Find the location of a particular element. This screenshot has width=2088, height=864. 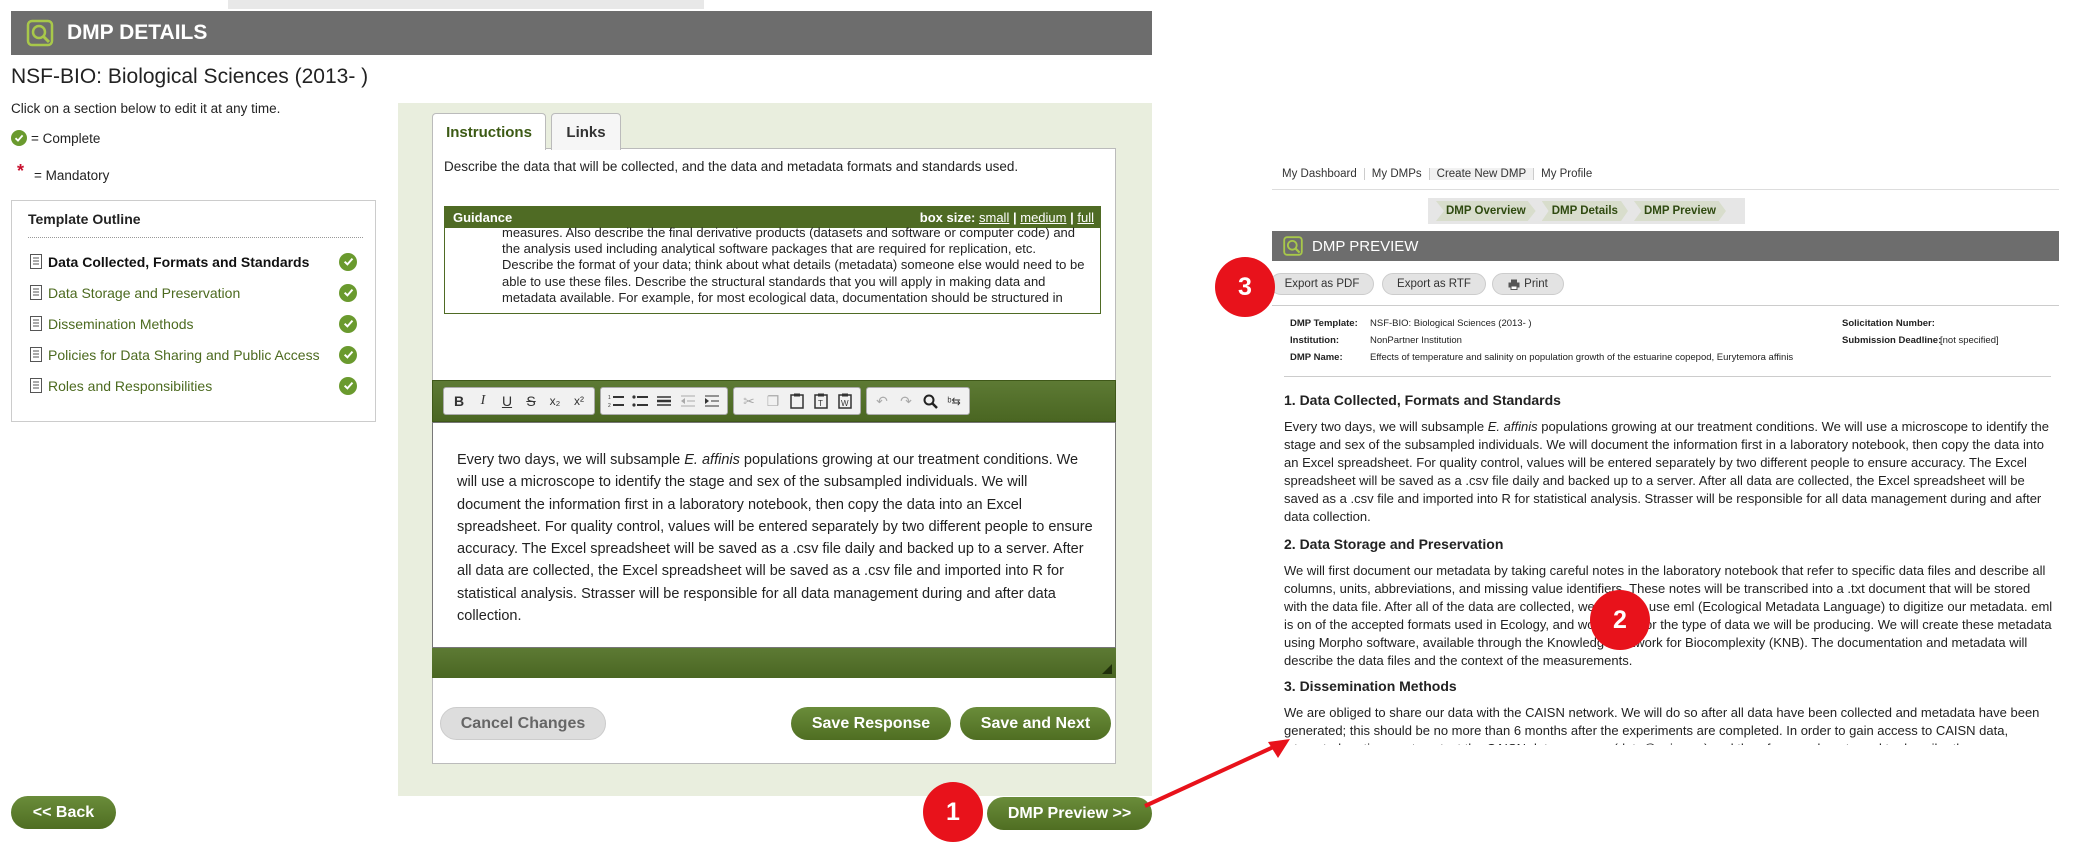

callout-1: 1 is located at coordinates (953, 812).